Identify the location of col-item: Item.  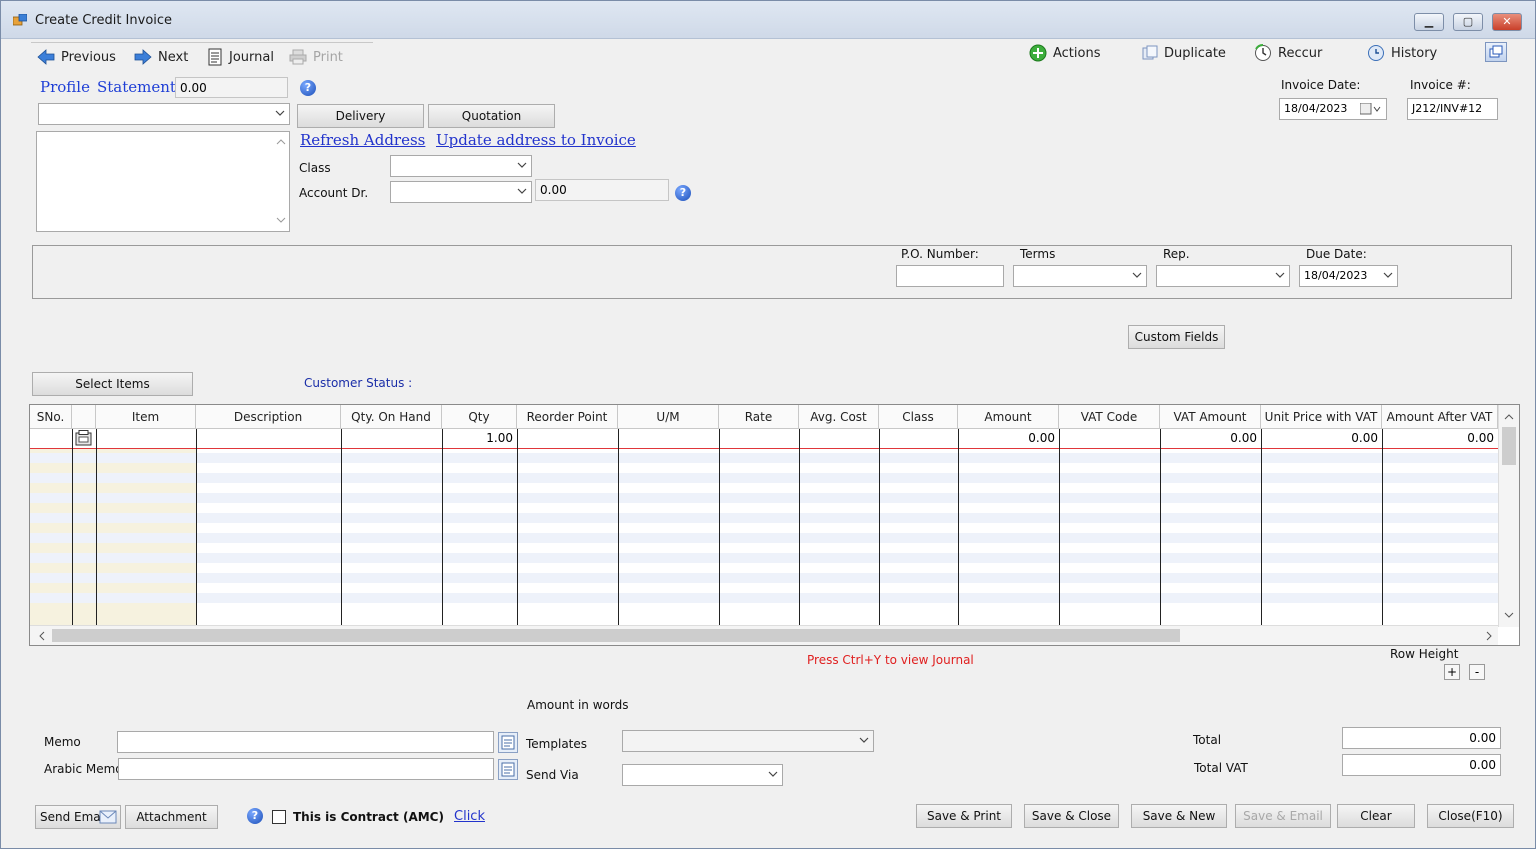
(146, 417).